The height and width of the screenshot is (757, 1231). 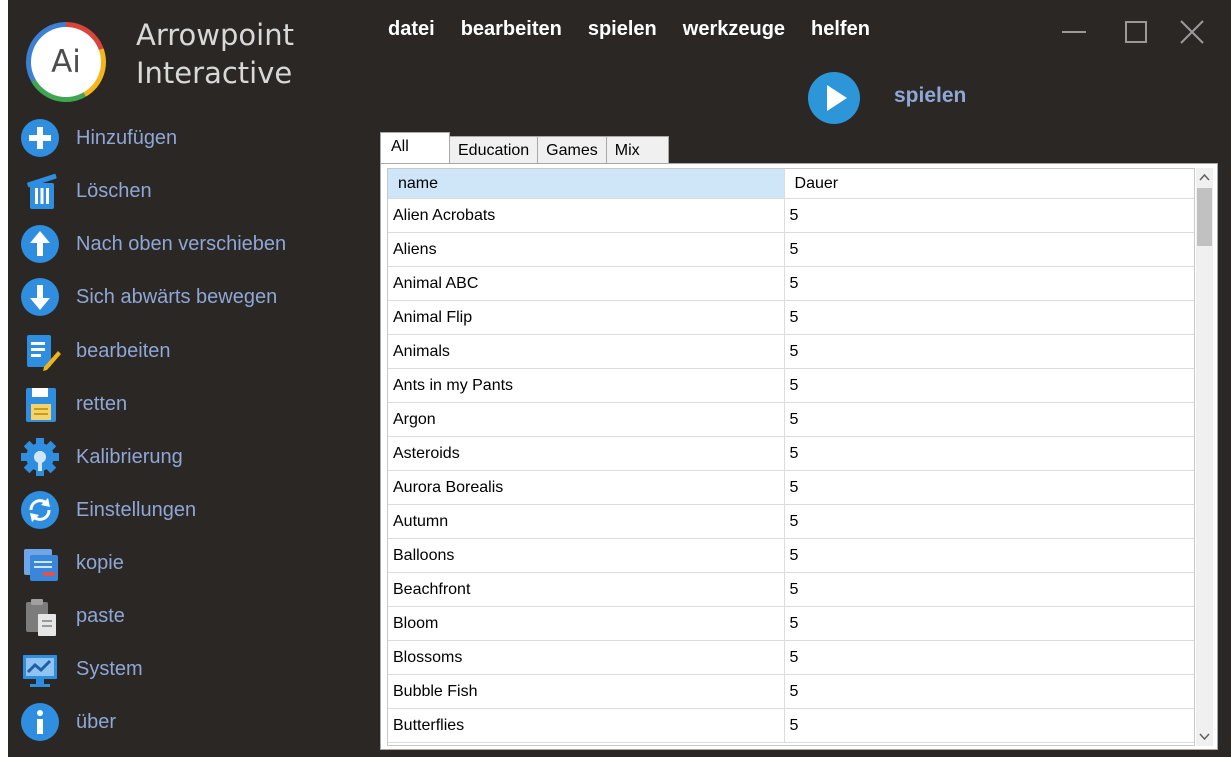 I want to click on cell-name: Animals, so click(x=586, y=351).